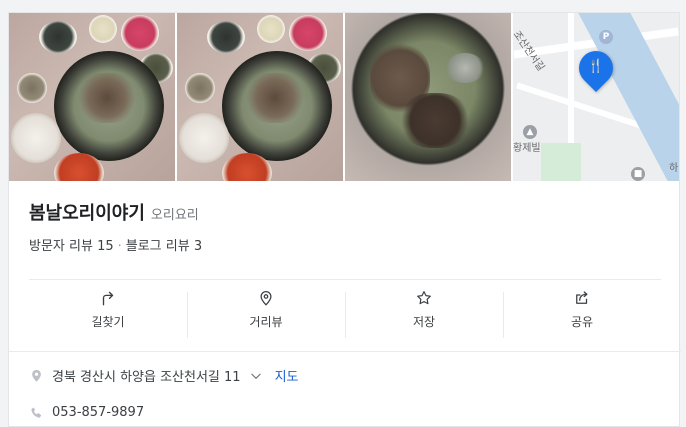 The height and width of the screenshot is (427, 686). I want to click on phone-row: 053-857-9897, so click(86, 412).